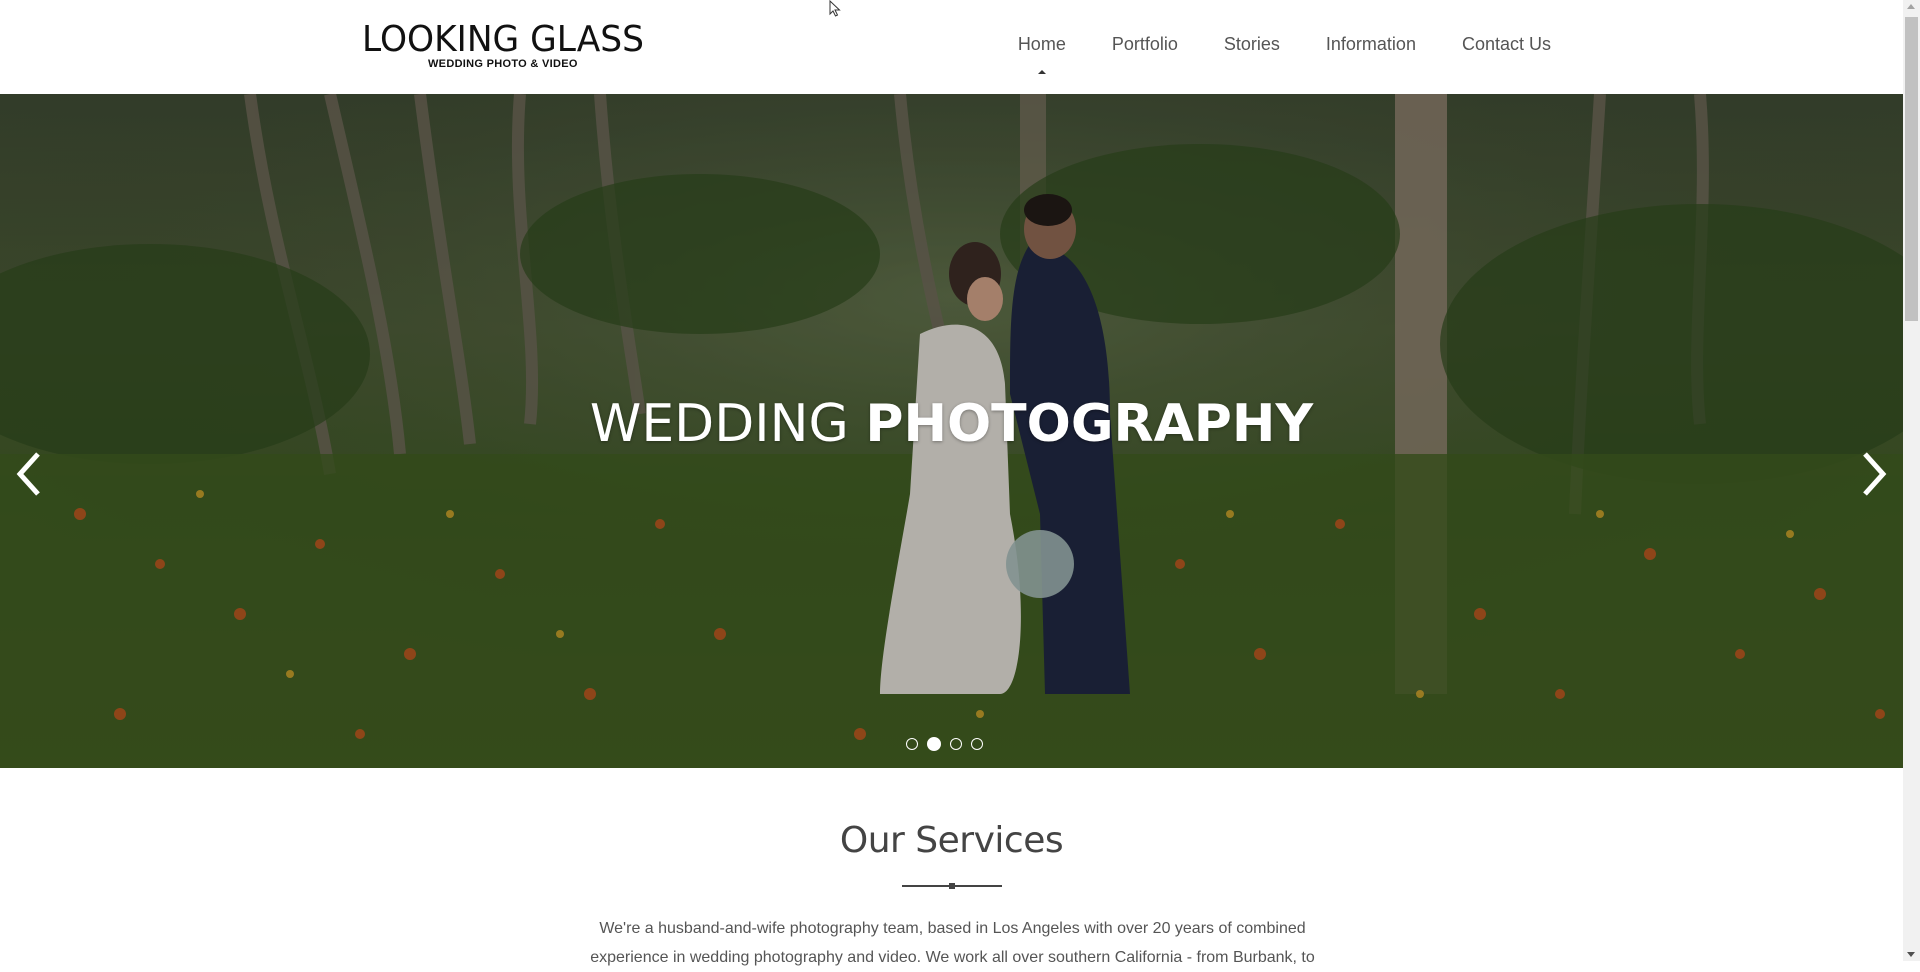  I want to click on slider-next-button, so click(1873, 474).